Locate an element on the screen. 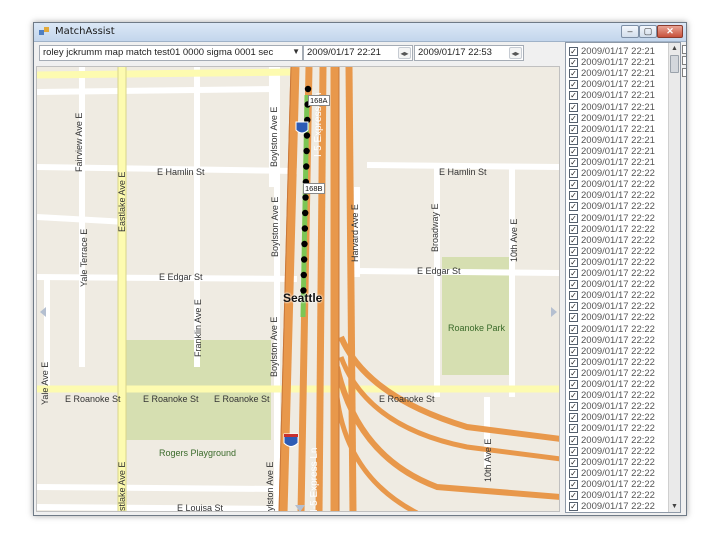  scroll-down-icon: ▼ is located at coordinates (674, 506).